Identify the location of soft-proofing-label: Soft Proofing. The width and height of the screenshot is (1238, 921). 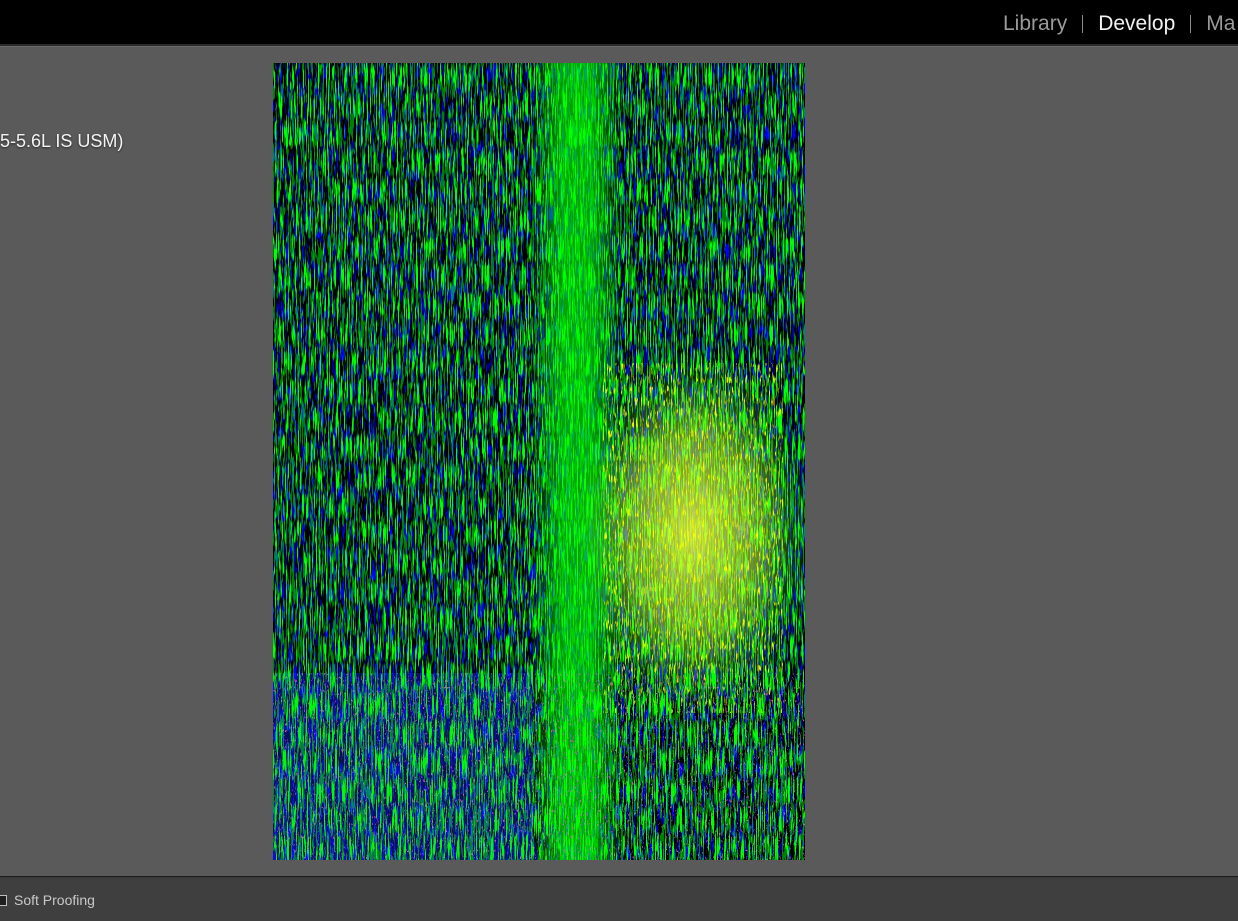
(54, 900).